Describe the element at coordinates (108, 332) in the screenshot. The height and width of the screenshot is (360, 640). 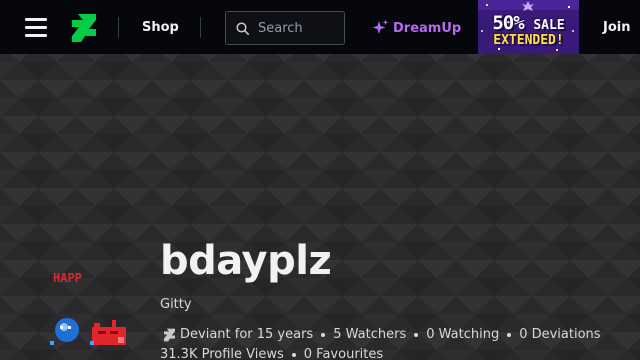
I see `red-cat-badge-icon` at that location.